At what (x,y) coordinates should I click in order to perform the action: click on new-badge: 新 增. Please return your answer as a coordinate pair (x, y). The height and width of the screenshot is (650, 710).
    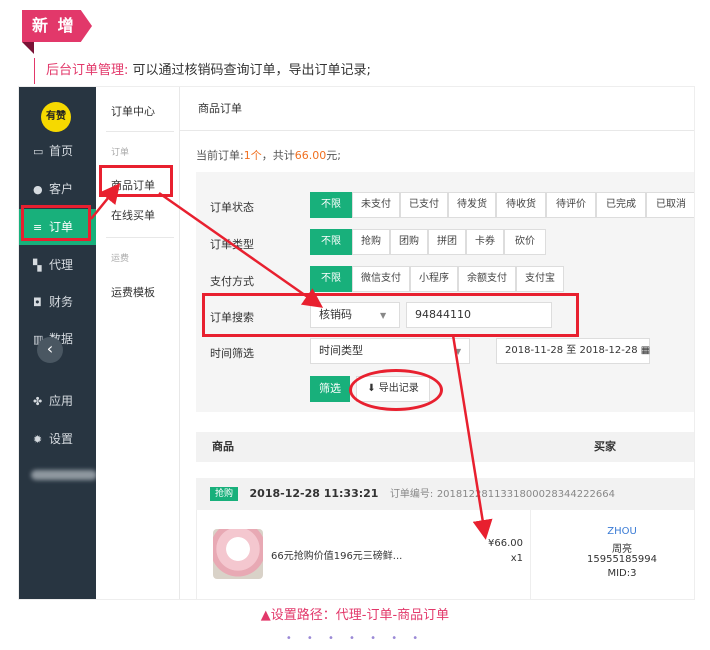
    Looking at the image, I should click on (57, 26).